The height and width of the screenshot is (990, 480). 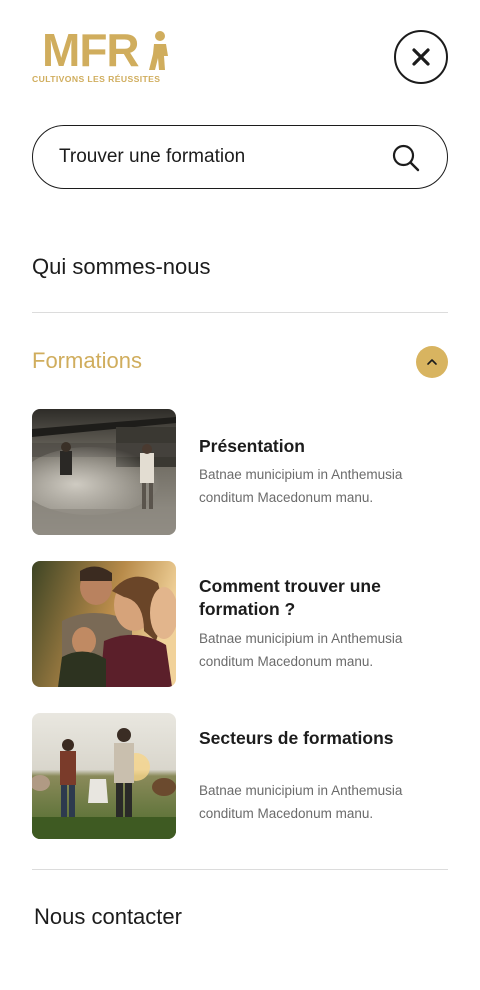 I want to click on search-bar, so click(x=240, y=157).